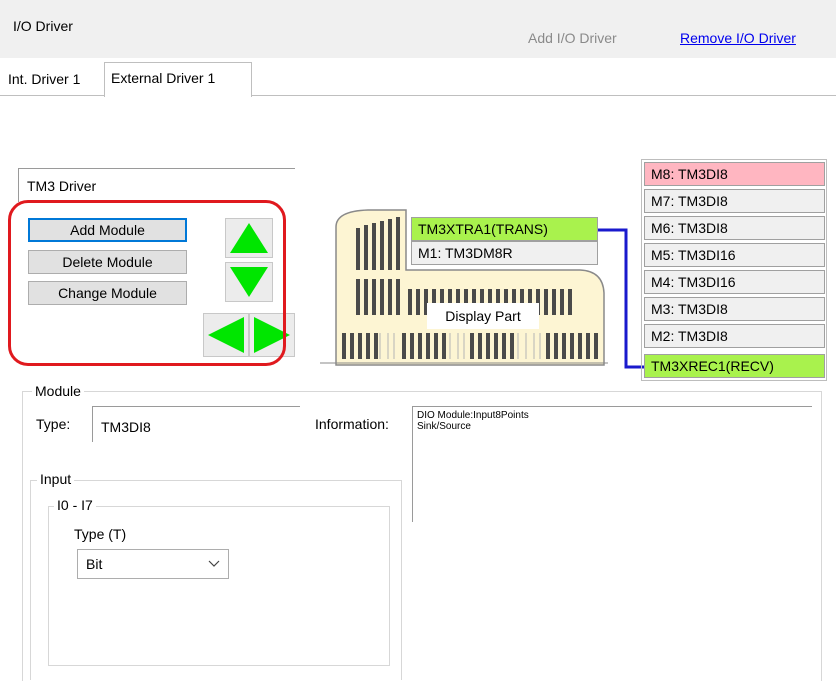  Describe the element at coordinates (418, 29) in the screenshot. I see `header-bar` at that location.